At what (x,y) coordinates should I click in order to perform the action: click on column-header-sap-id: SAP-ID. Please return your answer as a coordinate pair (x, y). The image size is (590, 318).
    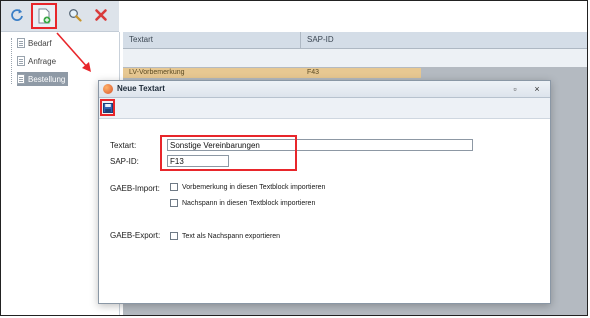
    Looking at the image, I should click on (444, 40).